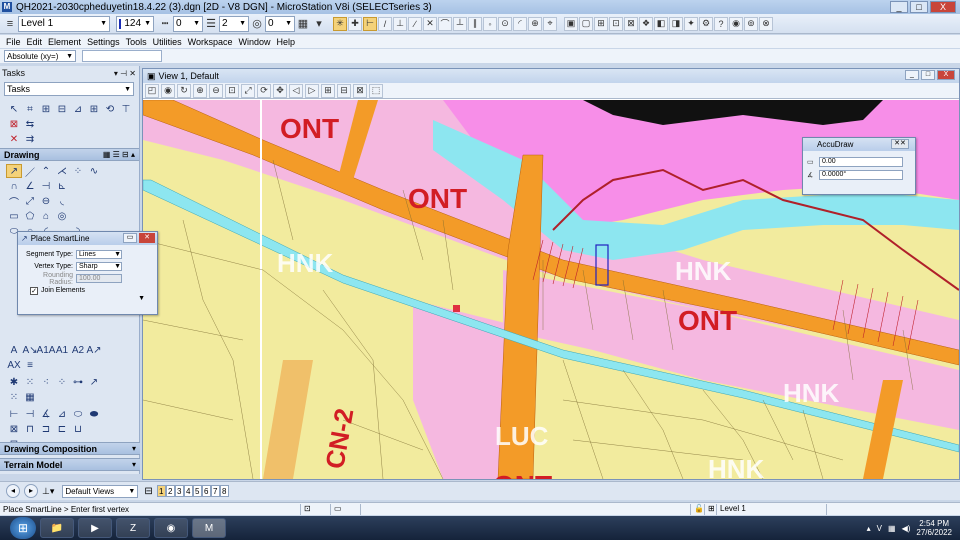 This screenshot has height=540, width=960. I want to click on menu-utilities: Utilities, so click(167, 42).